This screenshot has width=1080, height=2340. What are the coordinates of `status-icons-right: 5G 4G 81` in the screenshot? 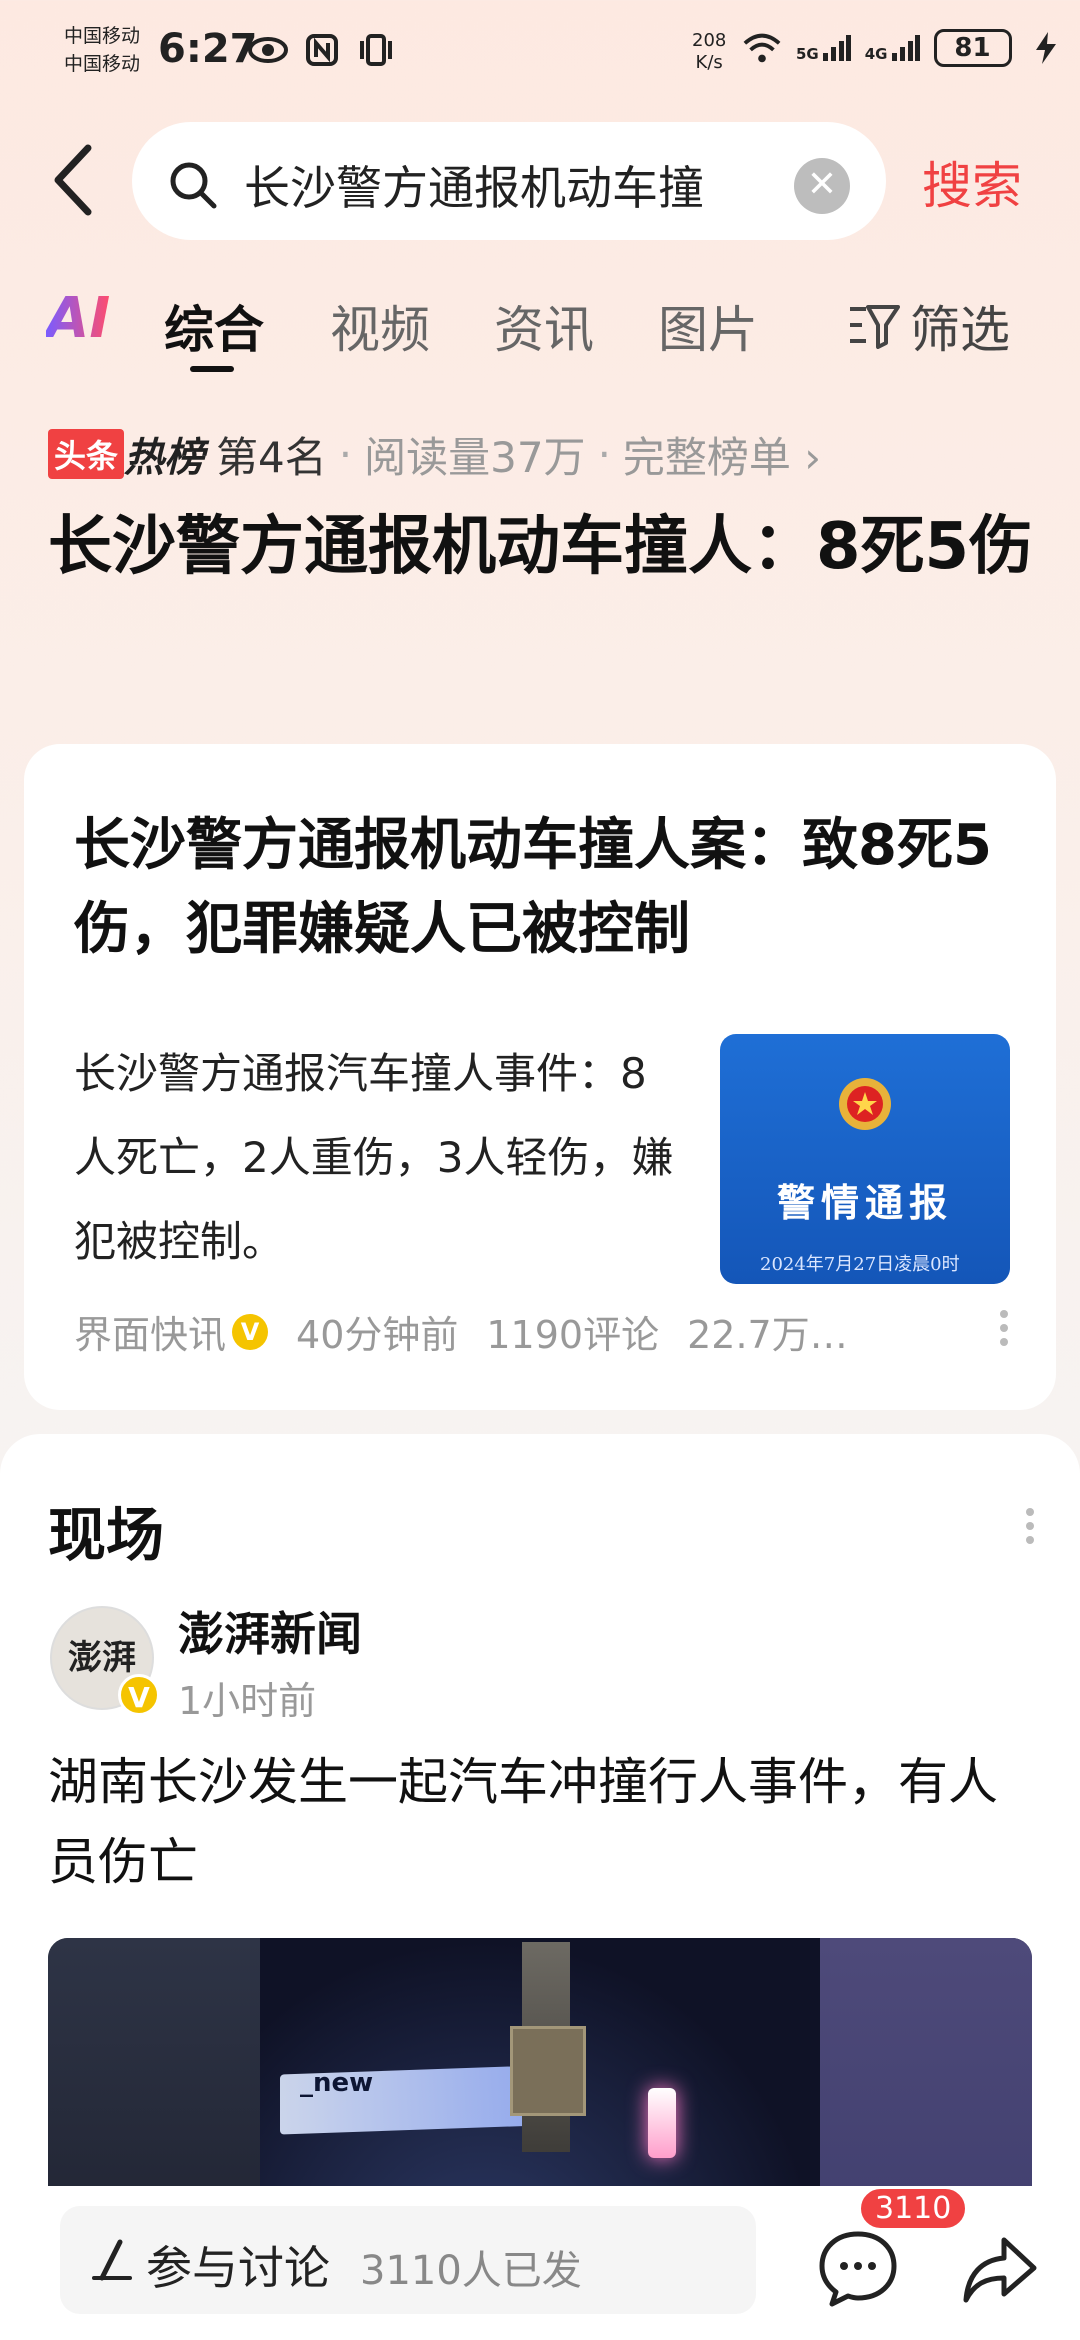 It's located at (904, 48).